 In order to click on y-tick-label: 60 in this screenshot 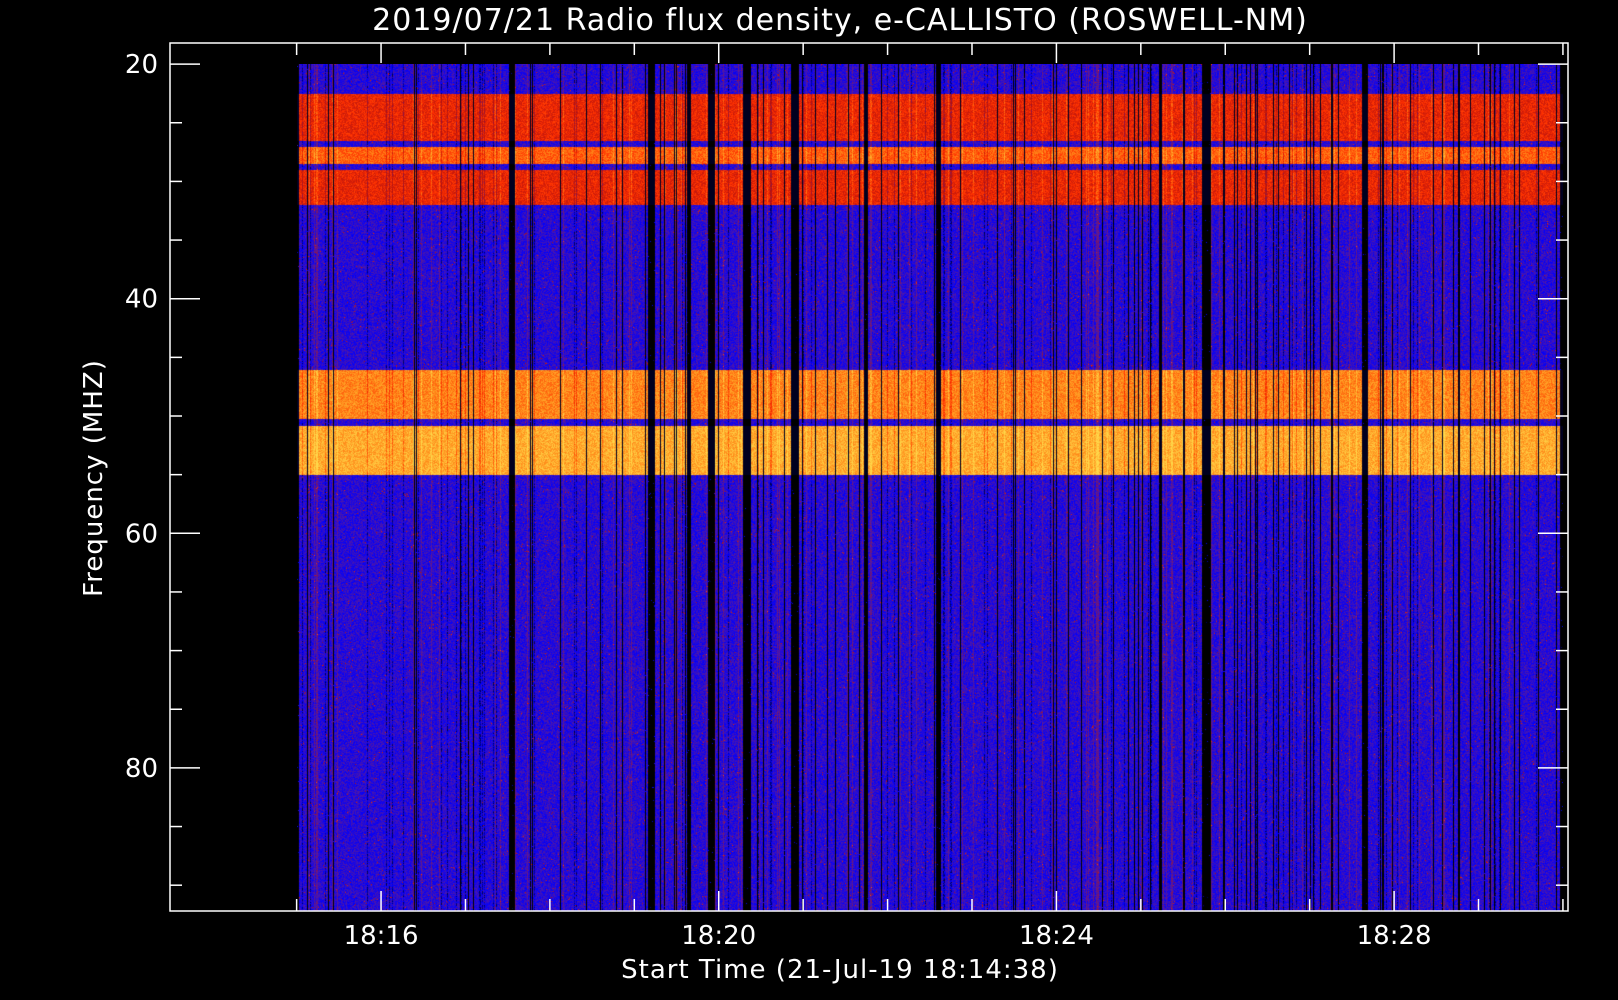, I will do `click(141, 534)`.